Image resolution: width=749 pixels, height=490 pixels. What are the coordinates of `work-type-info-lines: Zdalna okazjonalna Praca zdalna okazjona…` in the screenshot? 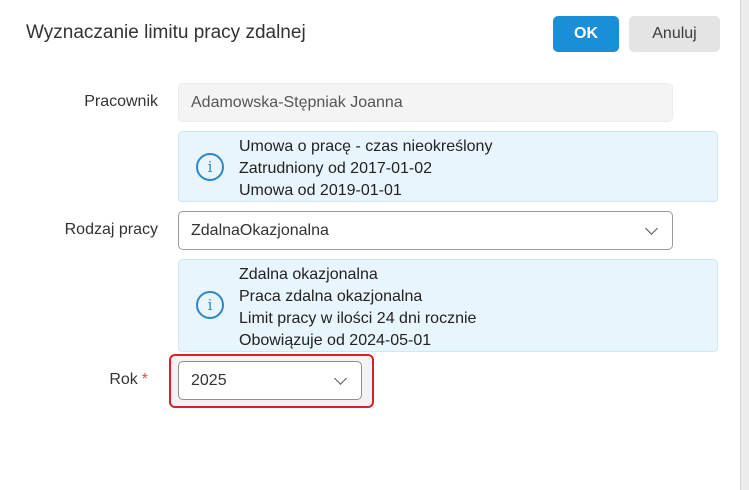 It's located at (357, 308).